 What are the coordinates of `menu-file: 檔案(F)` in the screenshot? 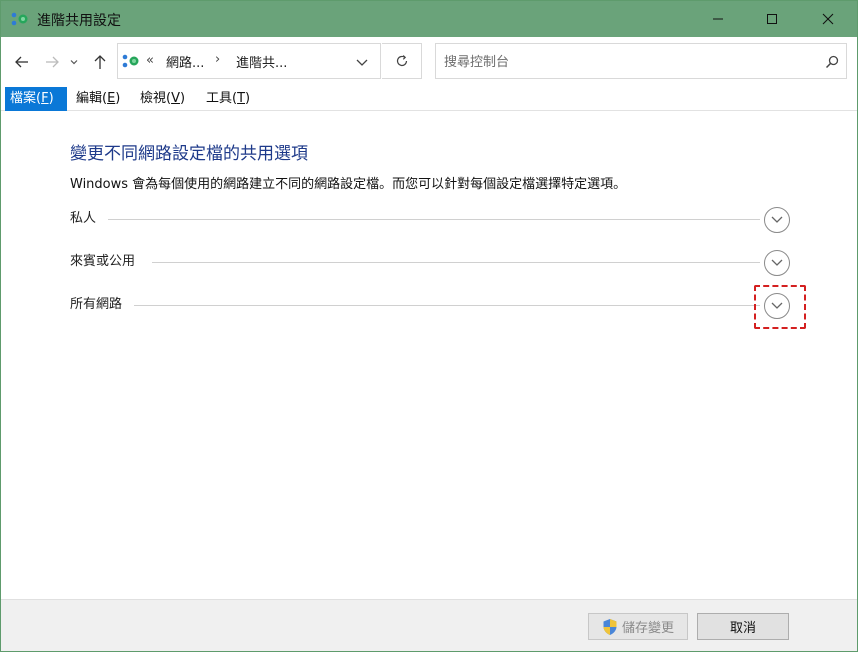 It's located at (36, 99).